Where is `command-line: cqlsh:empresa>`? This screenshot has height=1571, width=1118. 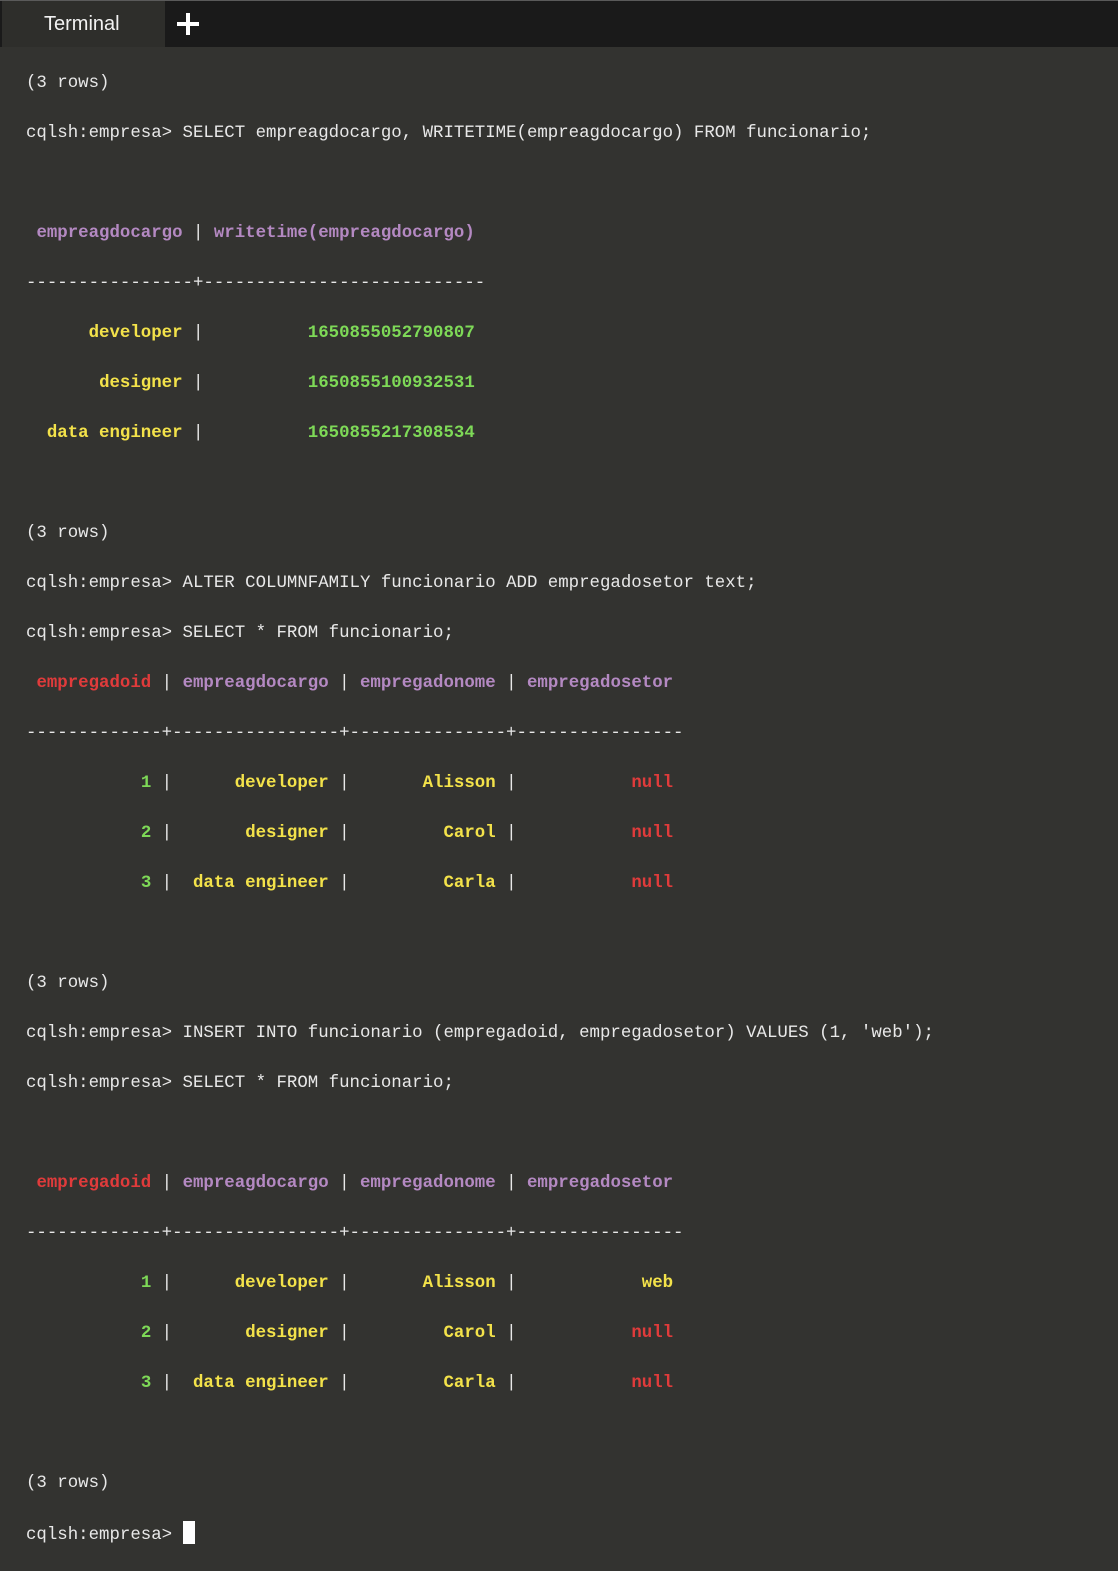
command-line: cqlsh:empresa> is located at coordinates (572, 1533).